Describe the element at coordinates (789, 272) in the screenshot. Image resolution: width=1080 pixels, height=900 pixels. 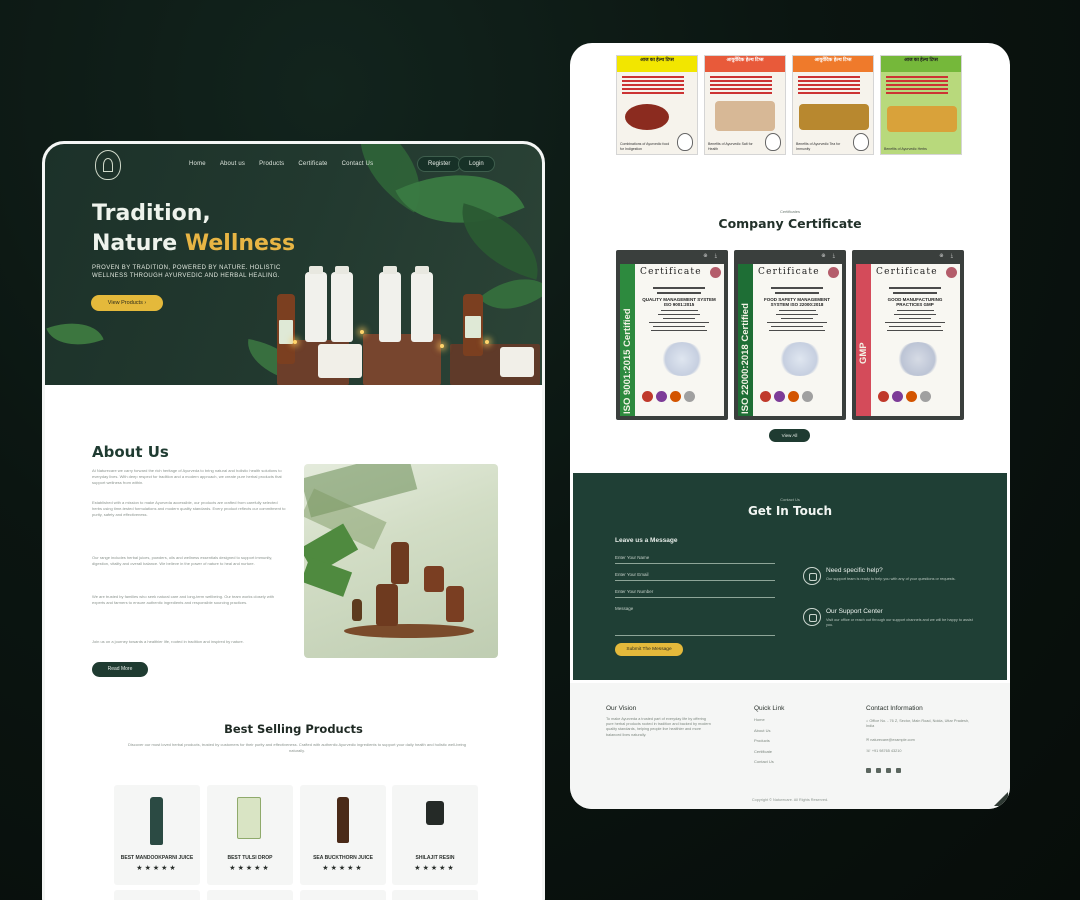
I see `certificate-heading: Certificate` at that location.